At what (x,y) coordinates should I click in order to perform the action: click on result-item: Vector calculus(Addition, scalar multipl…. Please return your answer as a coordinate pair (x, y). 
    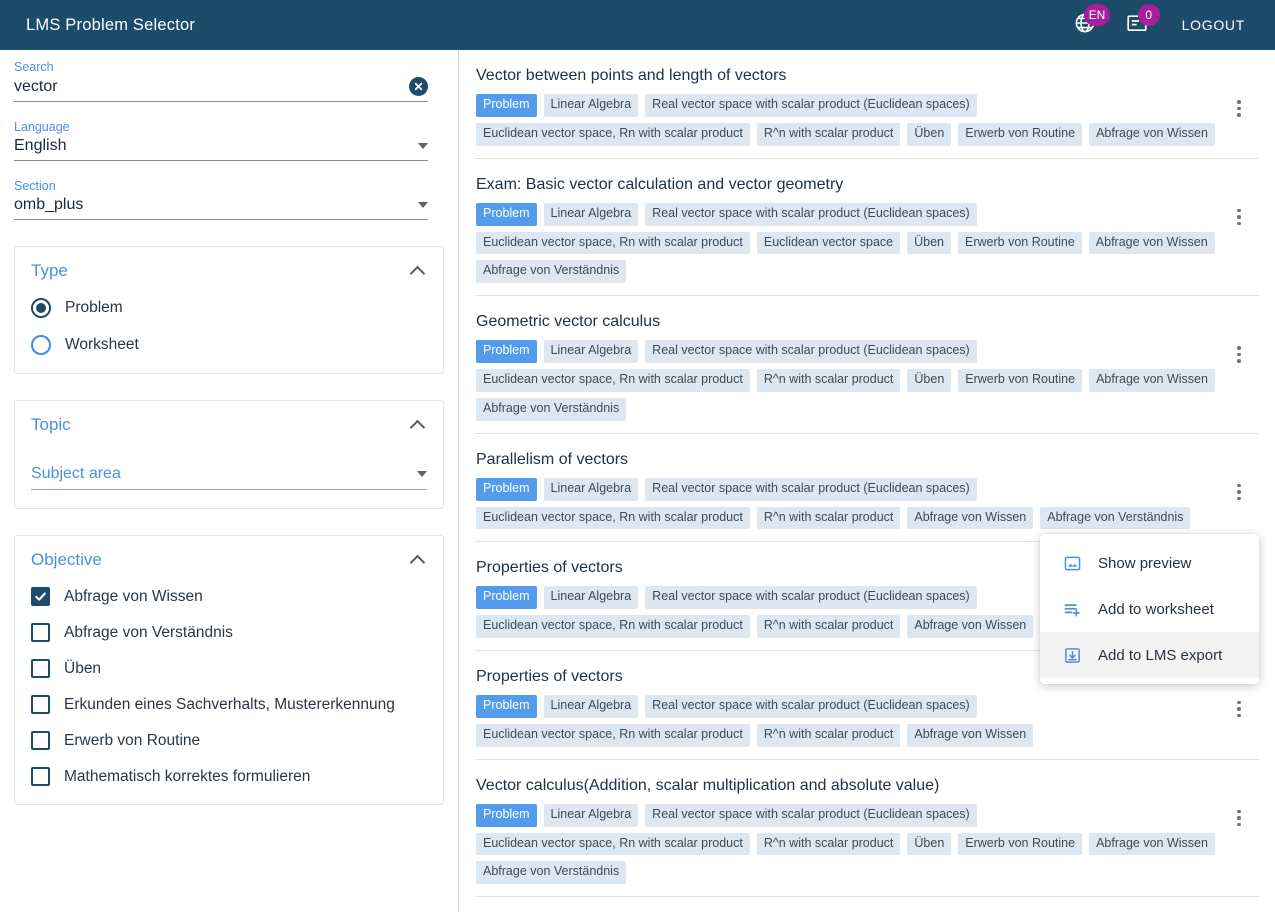
    Looking at the image, I should click on (867, 829).